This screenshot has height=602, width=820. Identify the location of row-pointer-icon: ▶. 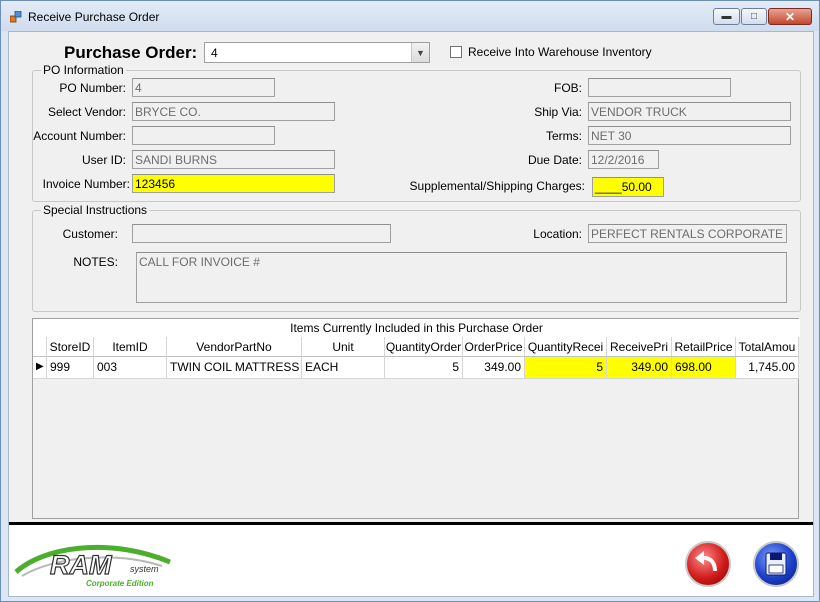
(40, 366).